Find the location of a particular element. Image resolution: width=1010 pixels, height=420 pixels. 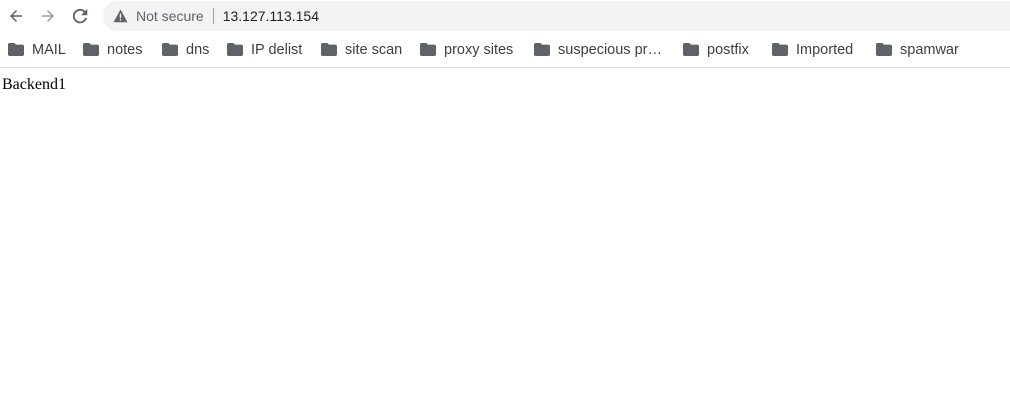

bookmark-folder-ip-delist: IP delist is located at coordinates (265, 50).